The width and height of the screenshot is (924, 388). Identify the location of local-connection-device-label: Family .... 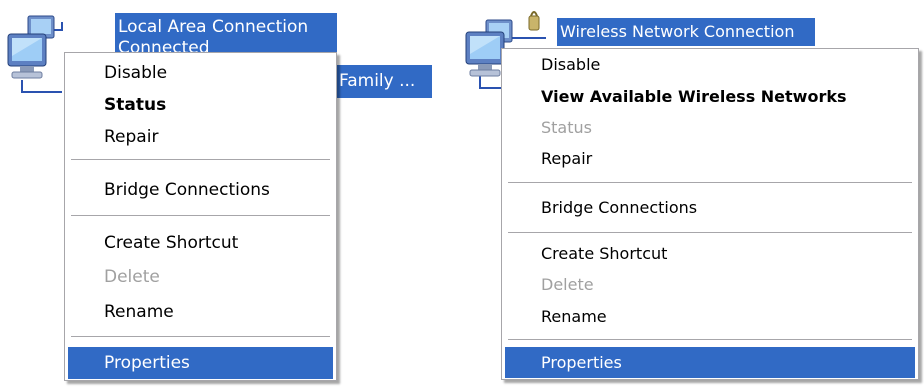
(384, 81).